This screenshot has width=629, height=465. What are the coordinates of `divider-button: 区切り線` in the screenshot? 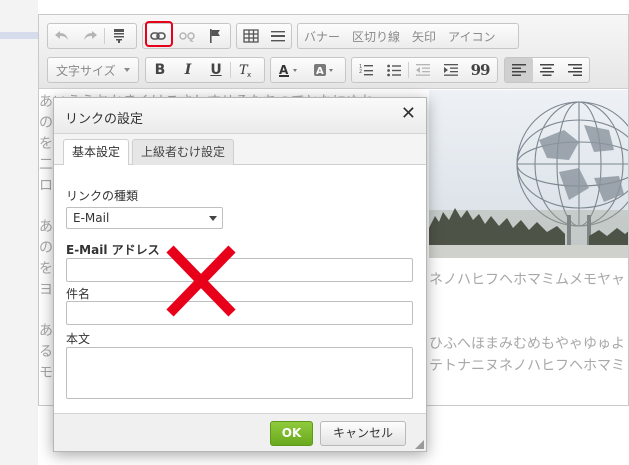 It's located at (376, 36).